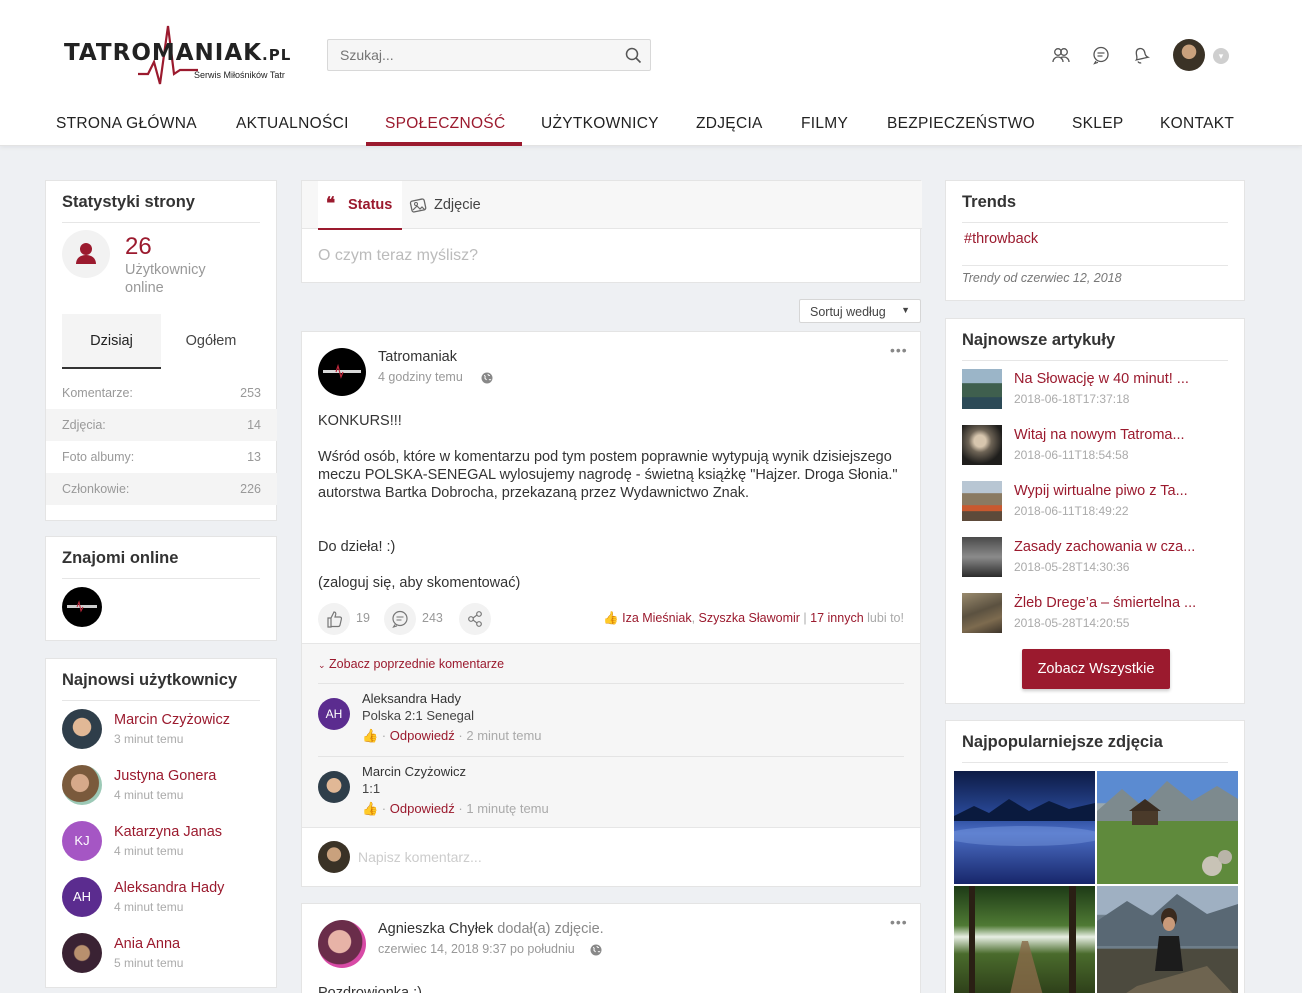 The width and height of the screenshot is (1302, 993). What do you see at coordinates (411, 664) in the screenshot?
I see `see-previous-comments-link: ⌄ Zobacz poprzednie komentarze` at bounding box center [411, 664].